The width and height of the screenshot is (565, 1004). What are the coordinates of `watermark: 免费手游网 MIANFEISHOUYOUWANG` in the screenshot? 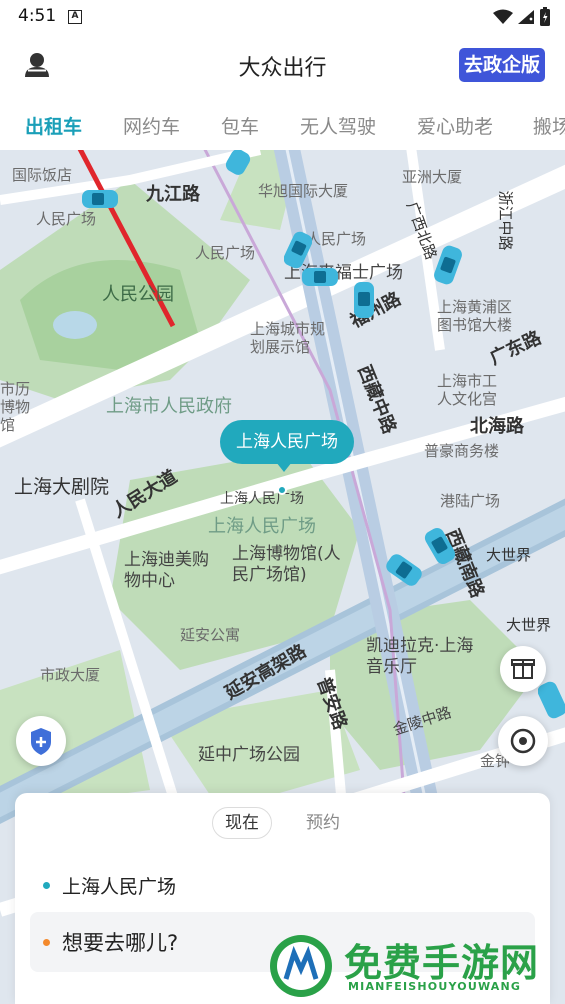 It's located at (413, 965).